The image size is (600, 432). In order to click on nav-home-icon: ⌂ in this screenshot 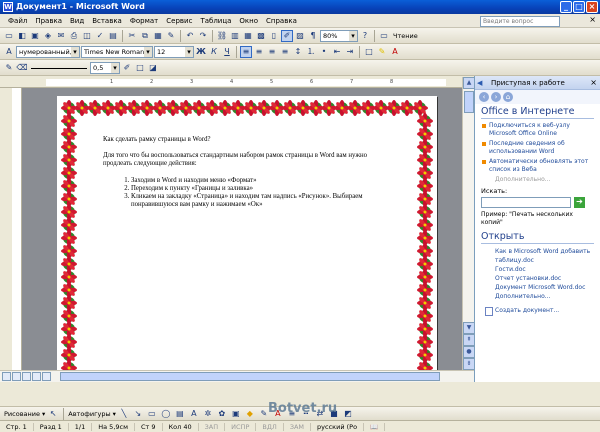, I will do `click(508, 97)`.